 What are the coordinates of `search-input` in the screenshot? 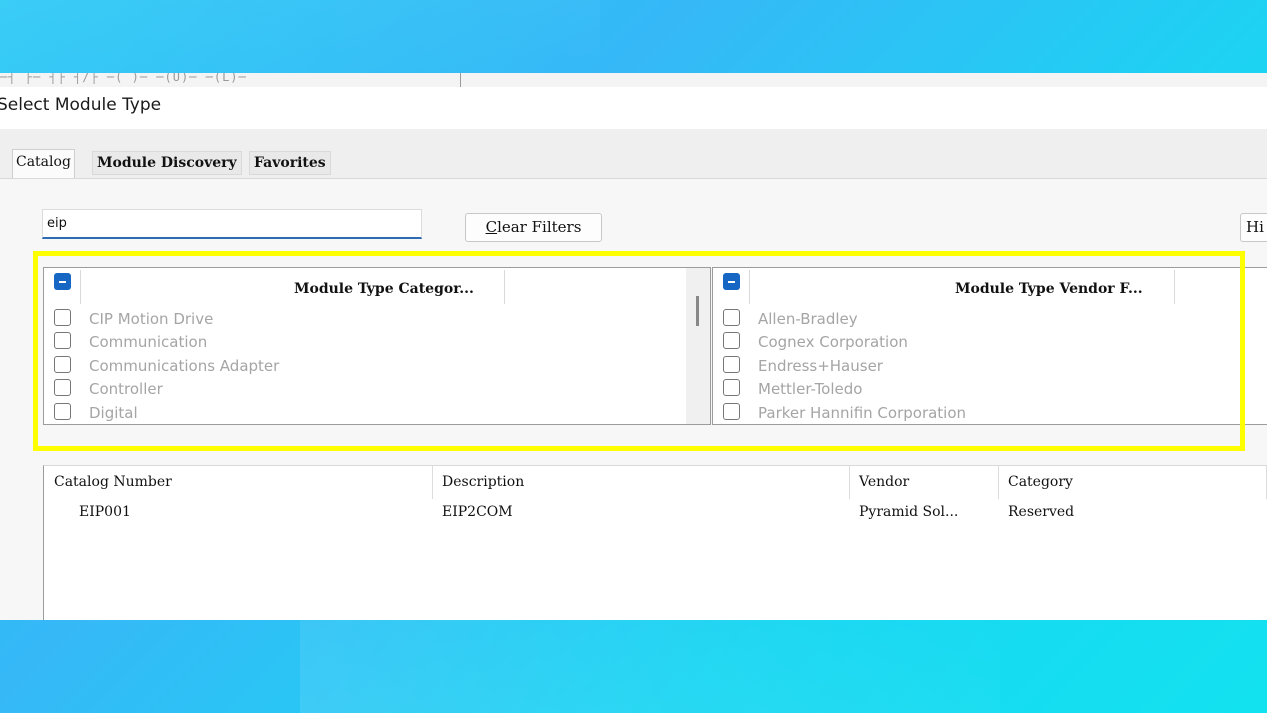 It's located at (232, 223).